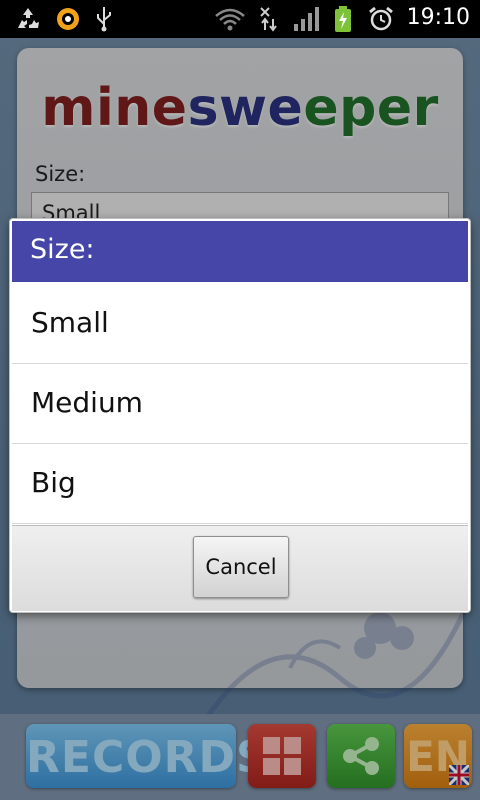 This screenshot has width=480, height=800. I want to click on clock-text: 19:10, so click(438, 17).